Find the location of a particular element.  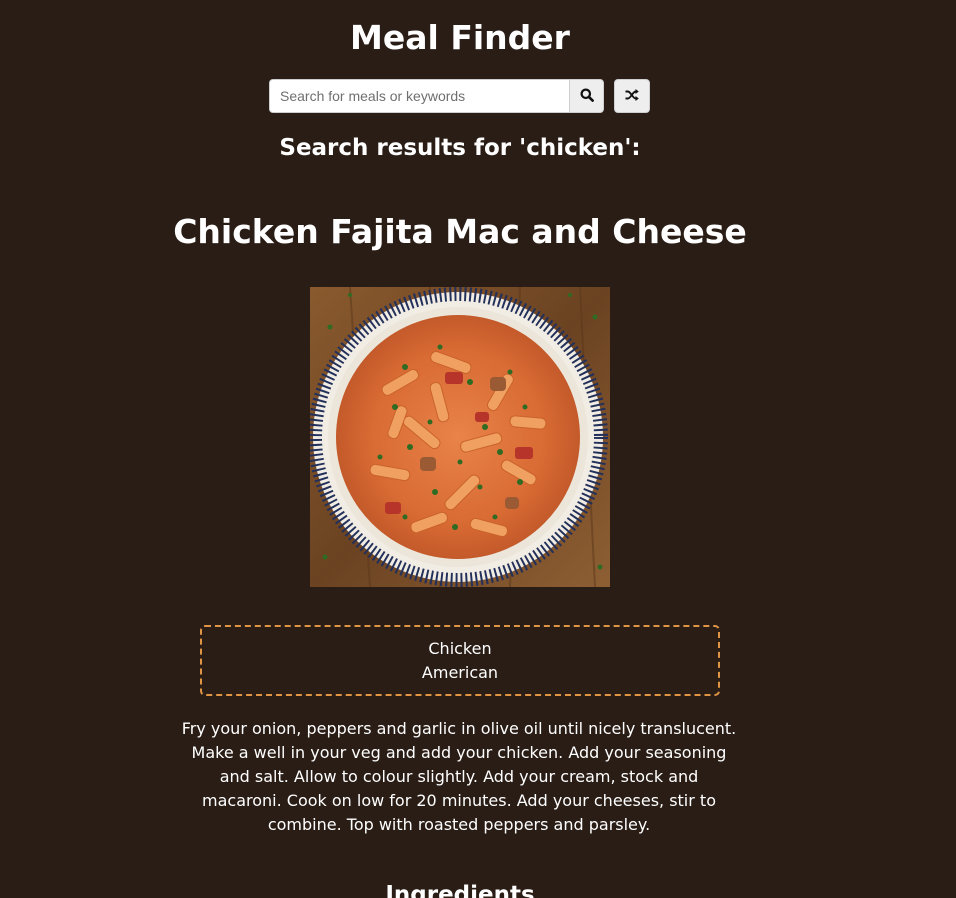

shuffle-icon is located at coordinates (632, 96).